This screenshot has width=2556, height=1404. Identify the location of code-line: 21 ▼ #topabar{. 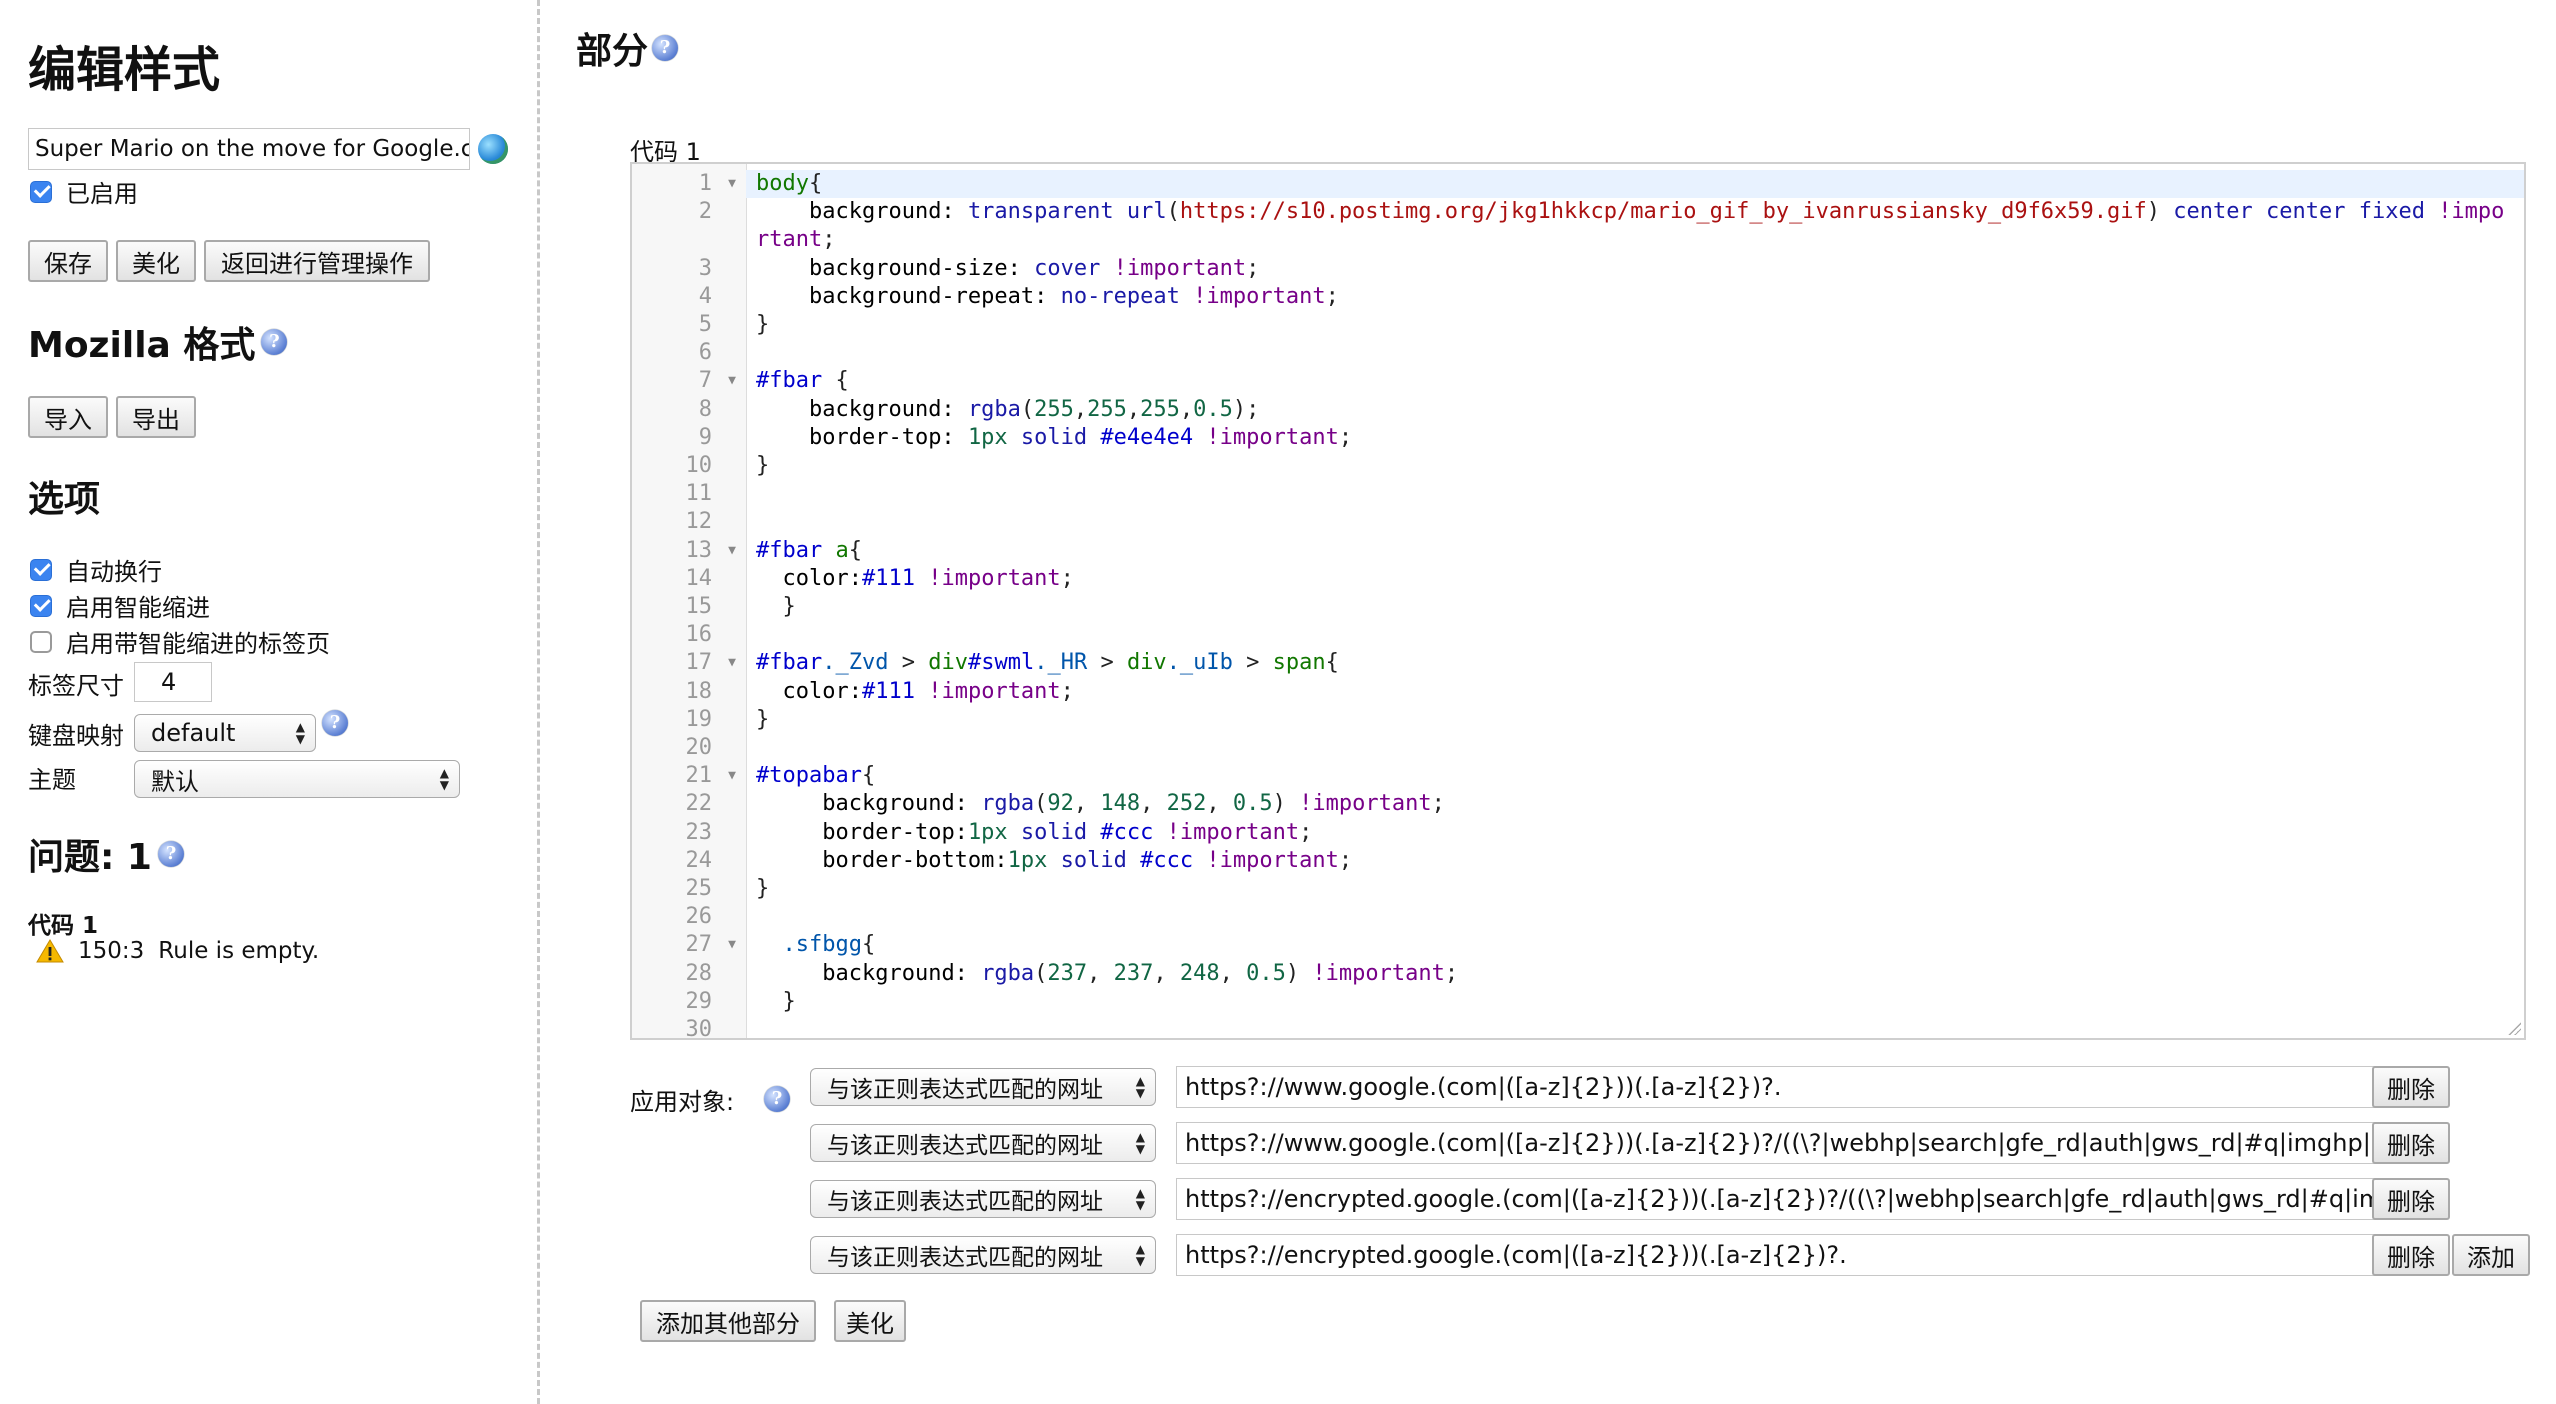
(1578, 776).